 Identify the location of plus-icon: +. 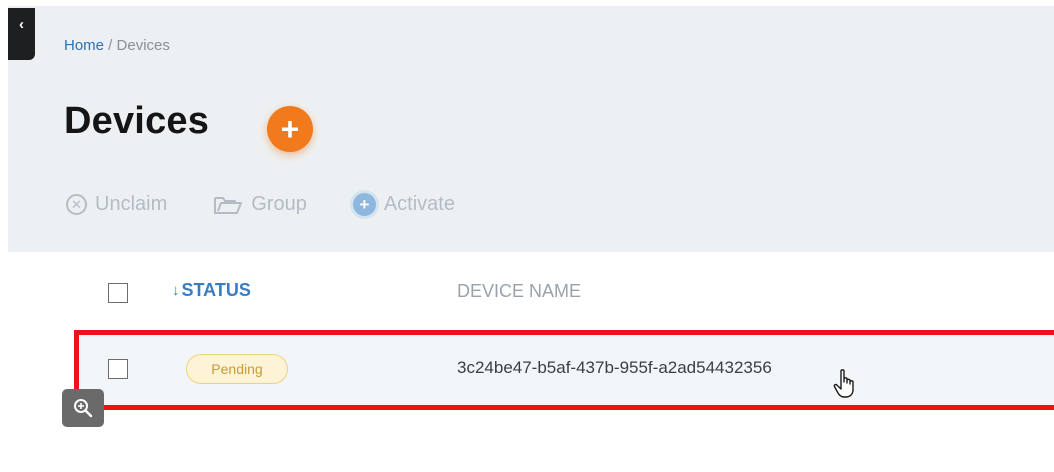
(290, 129).